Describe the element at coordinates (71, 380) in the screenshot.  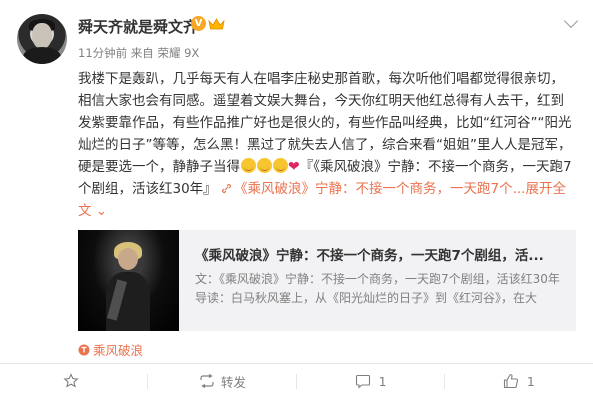
I see `star-icon` at that location.